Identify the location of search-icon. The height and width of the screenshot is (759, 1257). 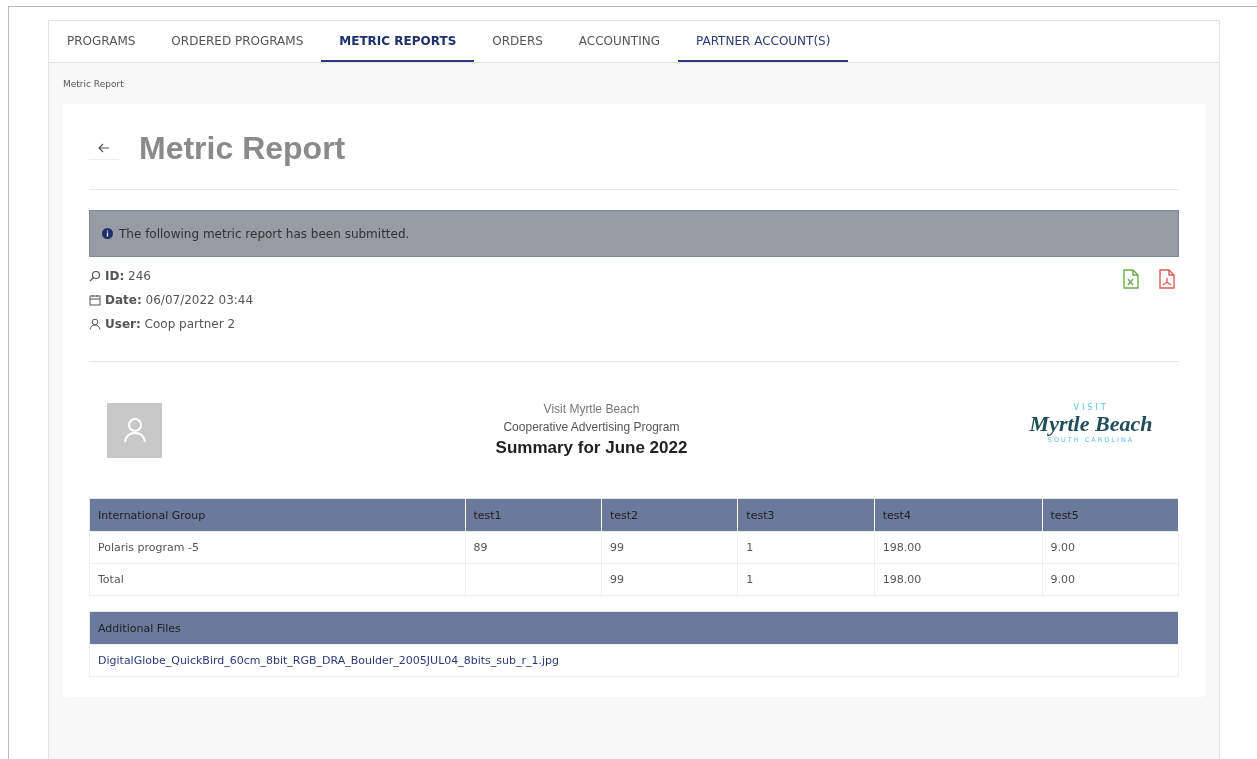
(95, 276).